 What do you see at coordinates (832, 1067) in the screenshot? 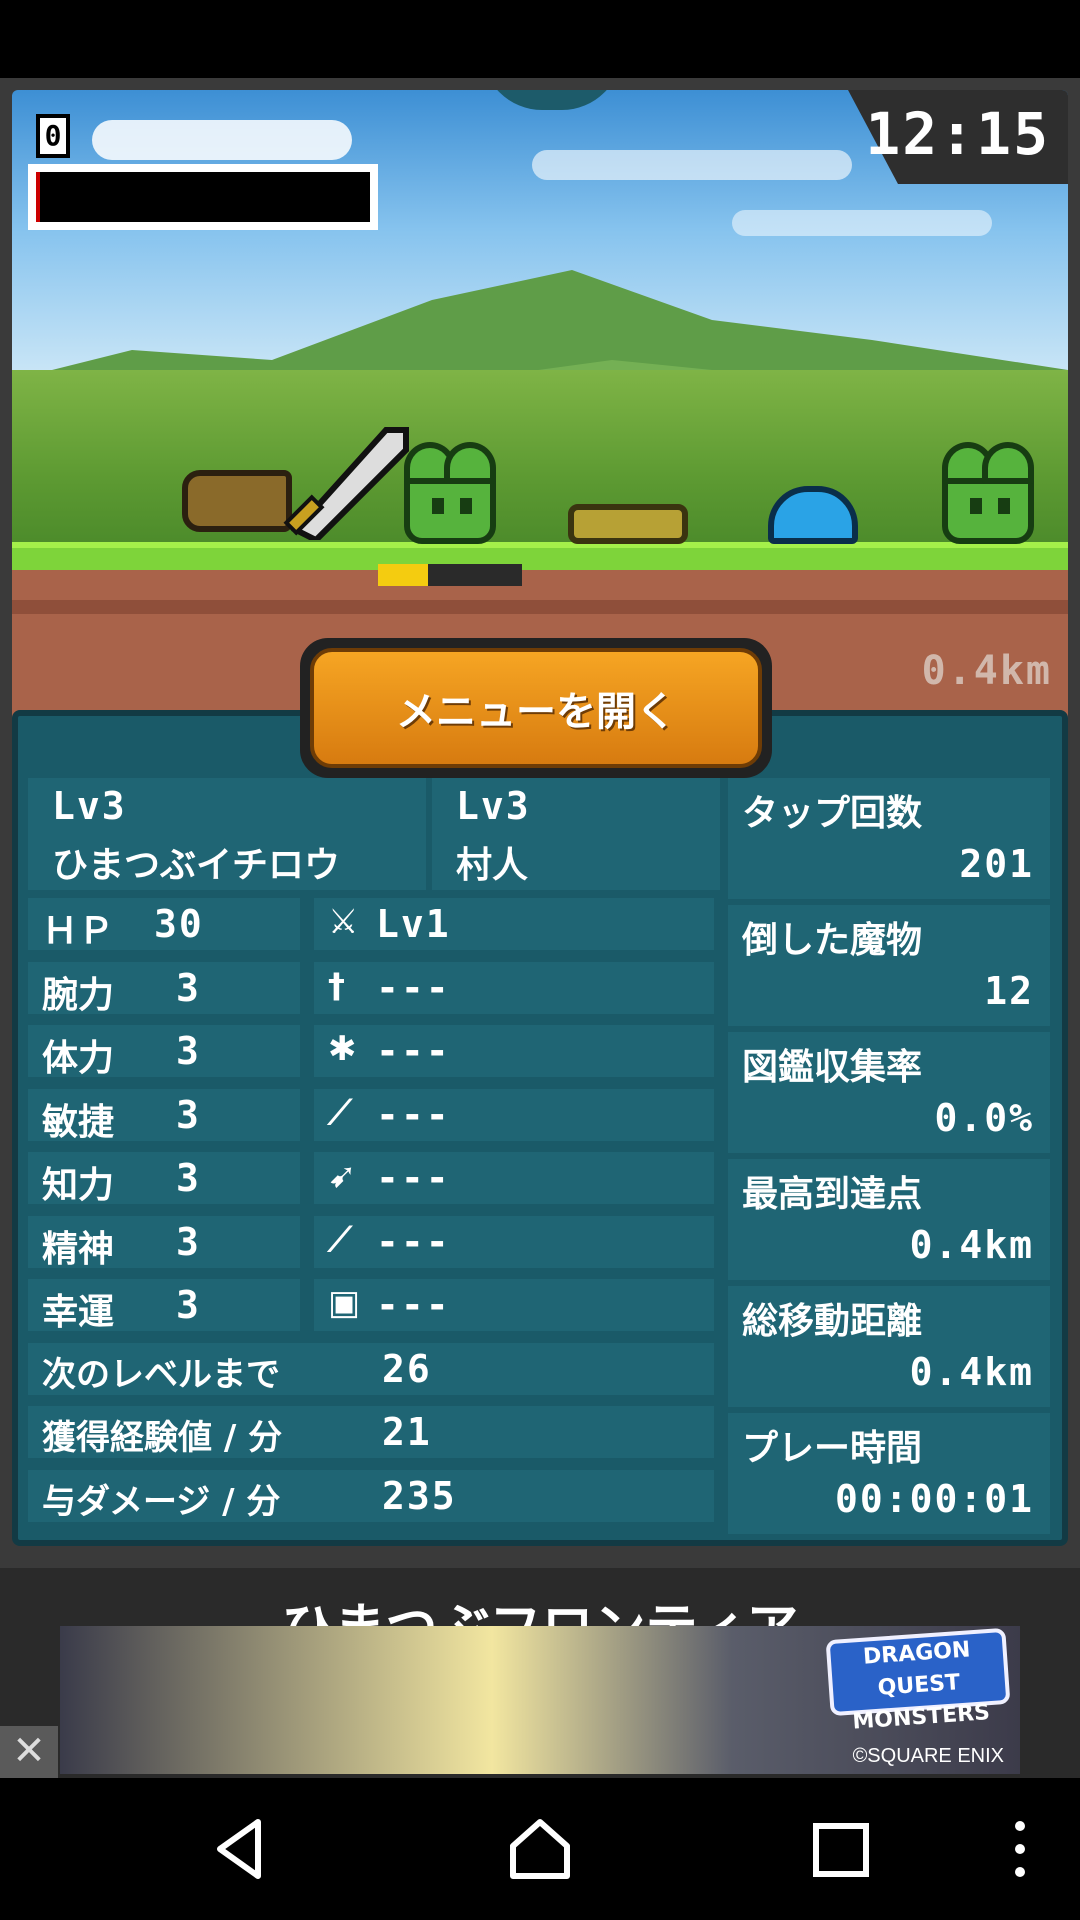
I see `record-label: 図鑑収集率` at bounding box center [832, 1067].